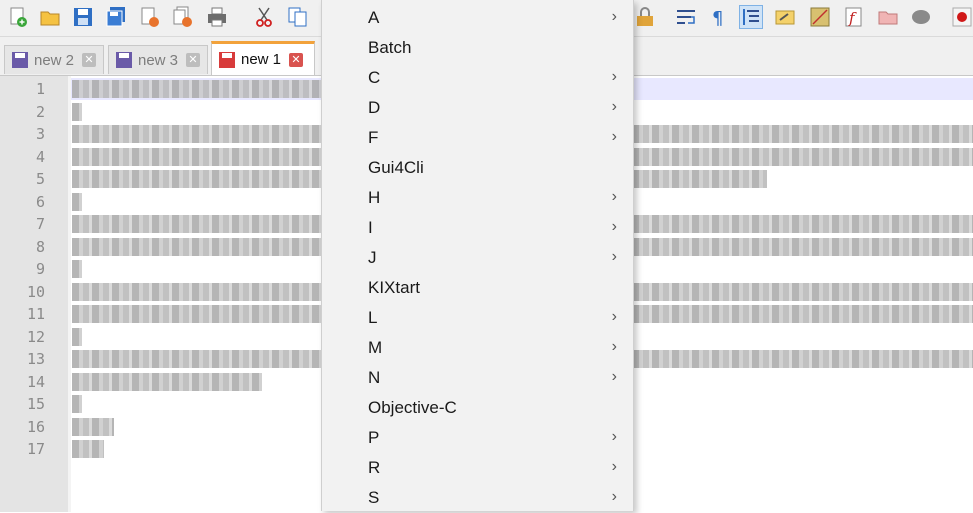  Describe the element at coordinates (888, 17) in the screenshot. I see `folder-workspace-icon` at that location.